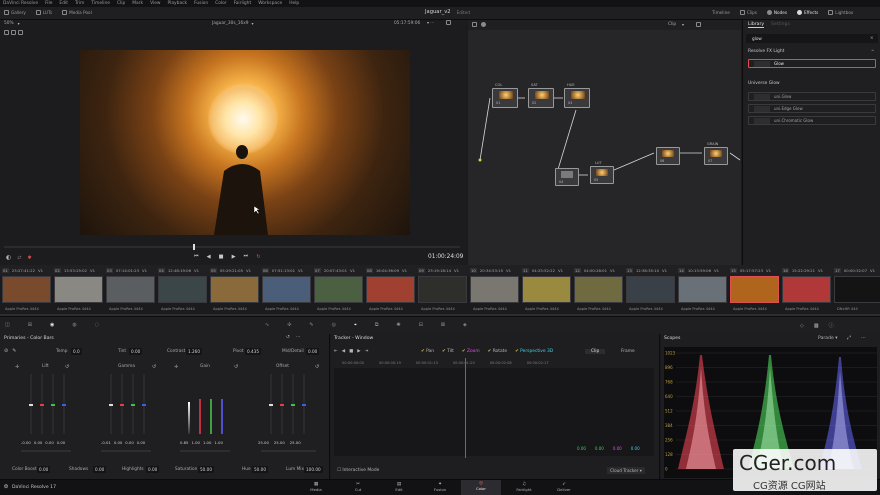 This screenshot has width=880, height=495. I want to click on key-icon: ⊟, so click(421, 325).